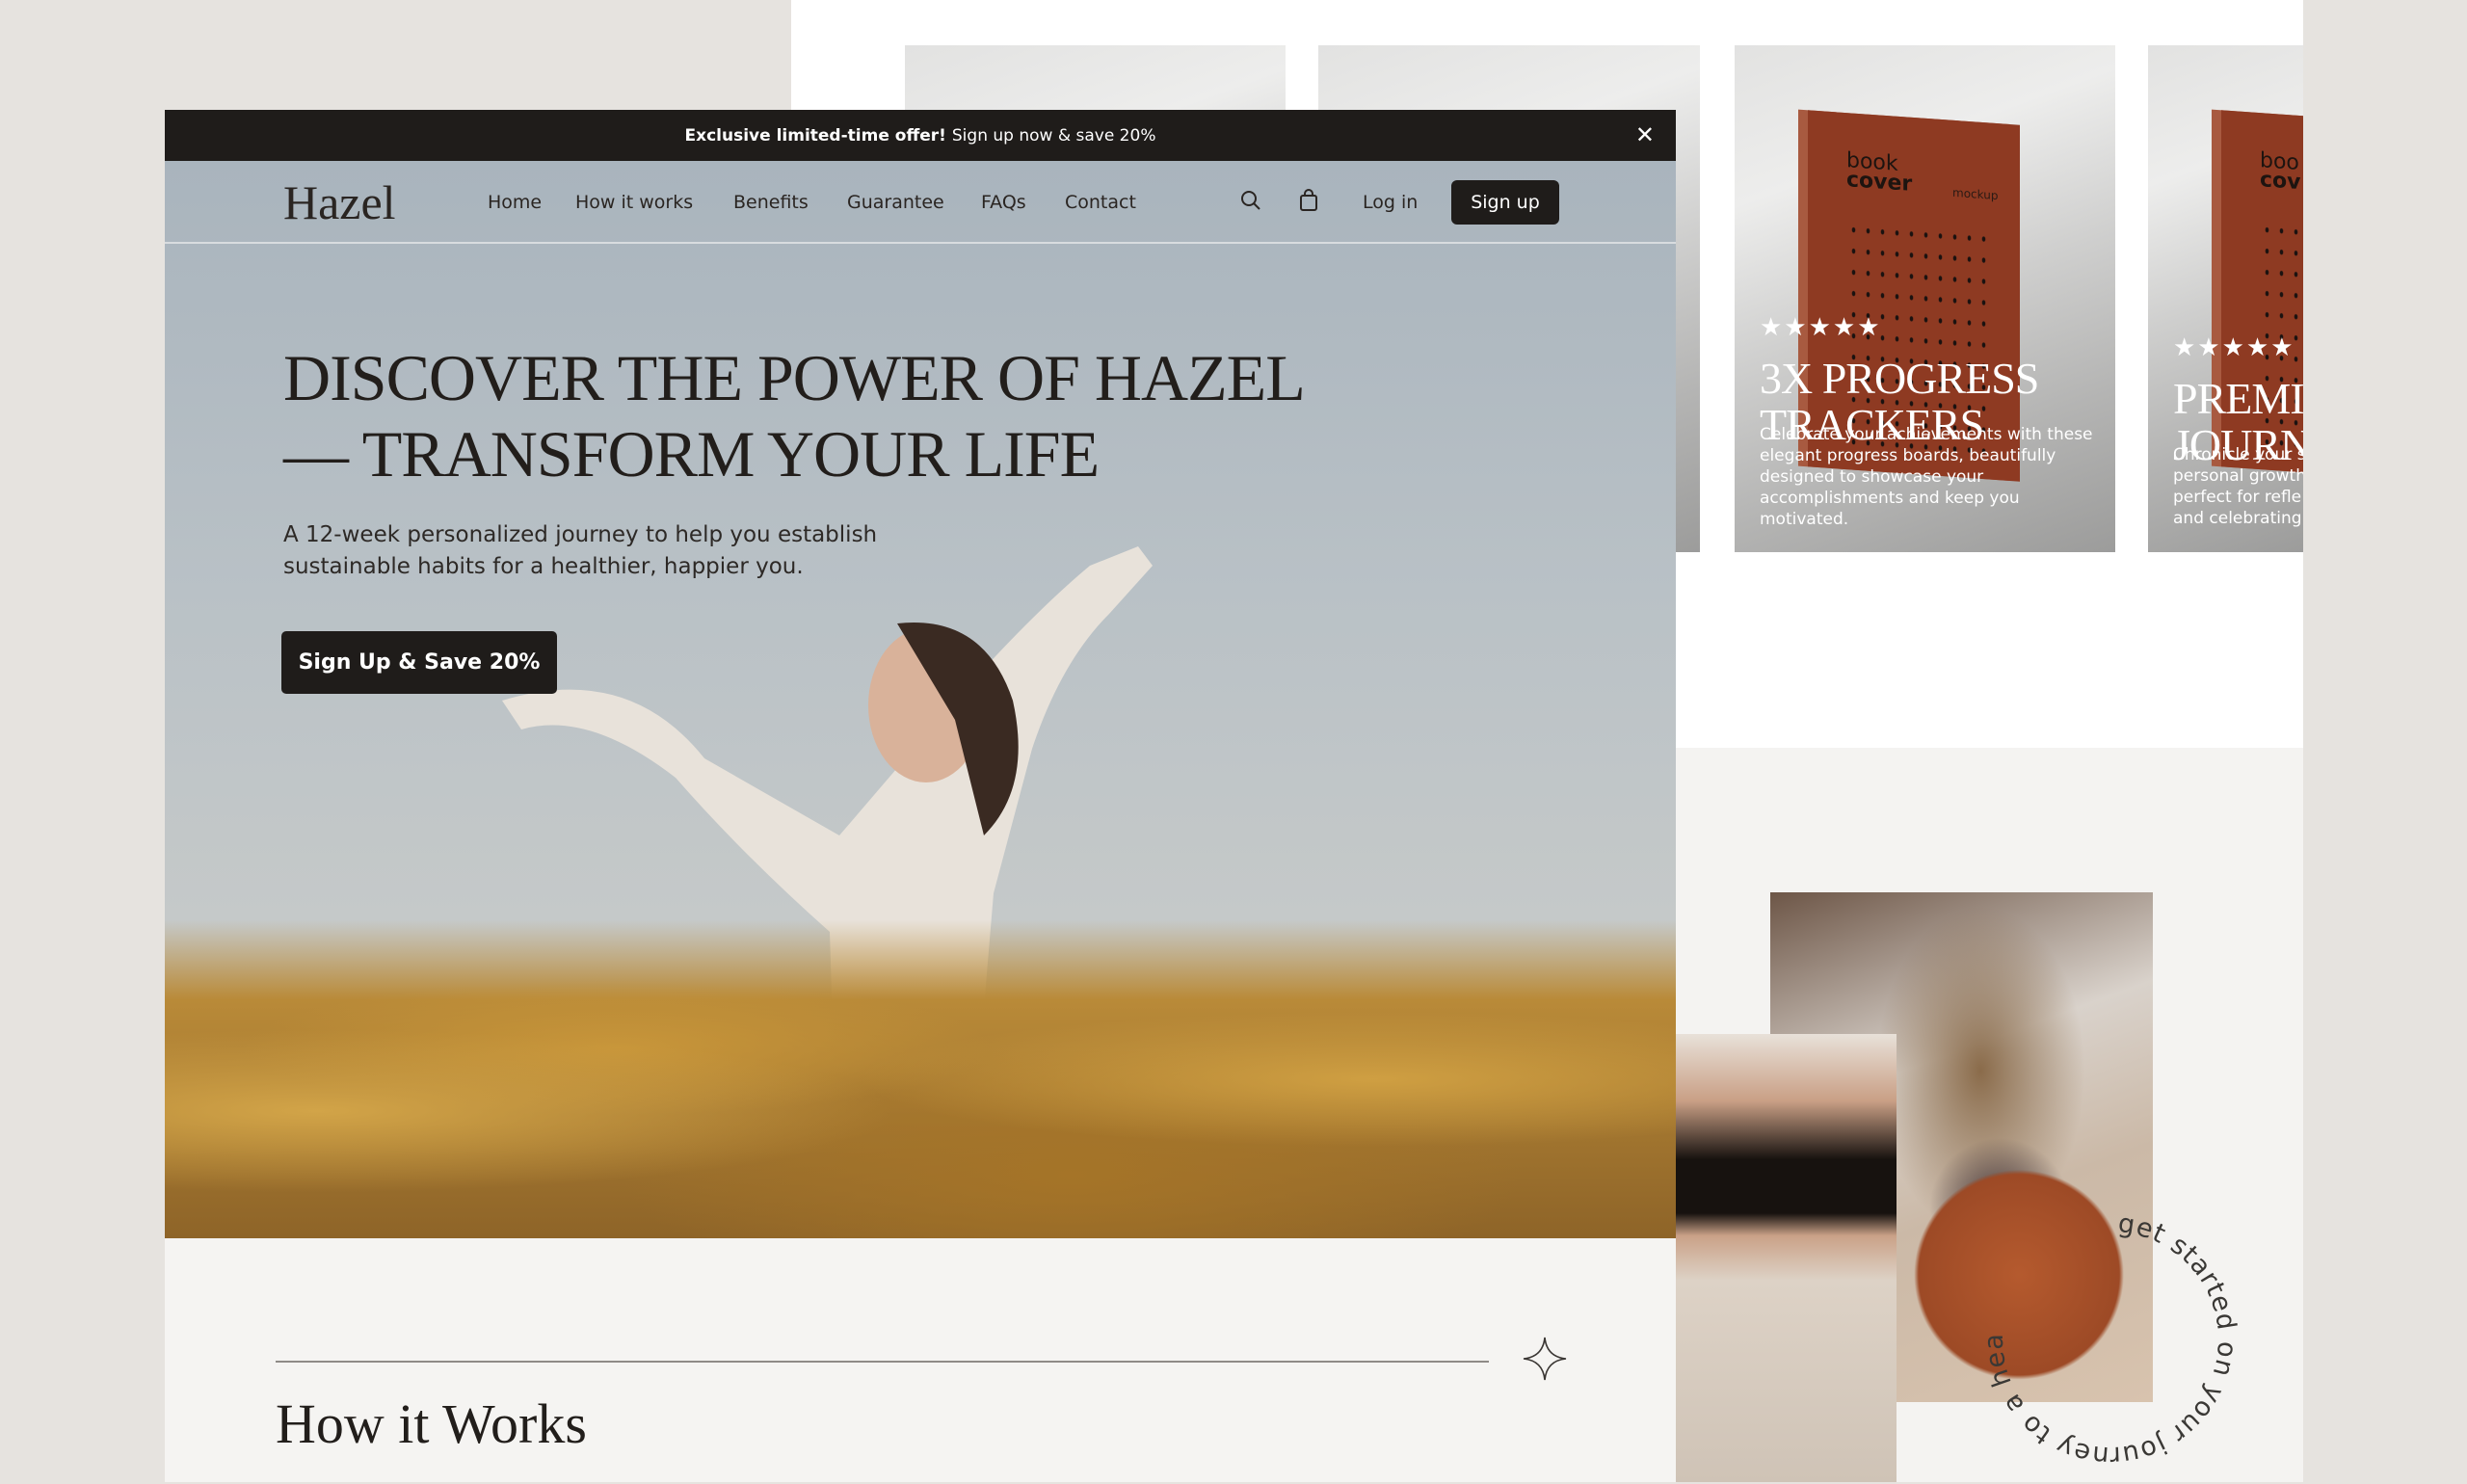 This screenshot has width=2467, height=1484. I want to click on signup-button: Sign up, so click(1505, 202).